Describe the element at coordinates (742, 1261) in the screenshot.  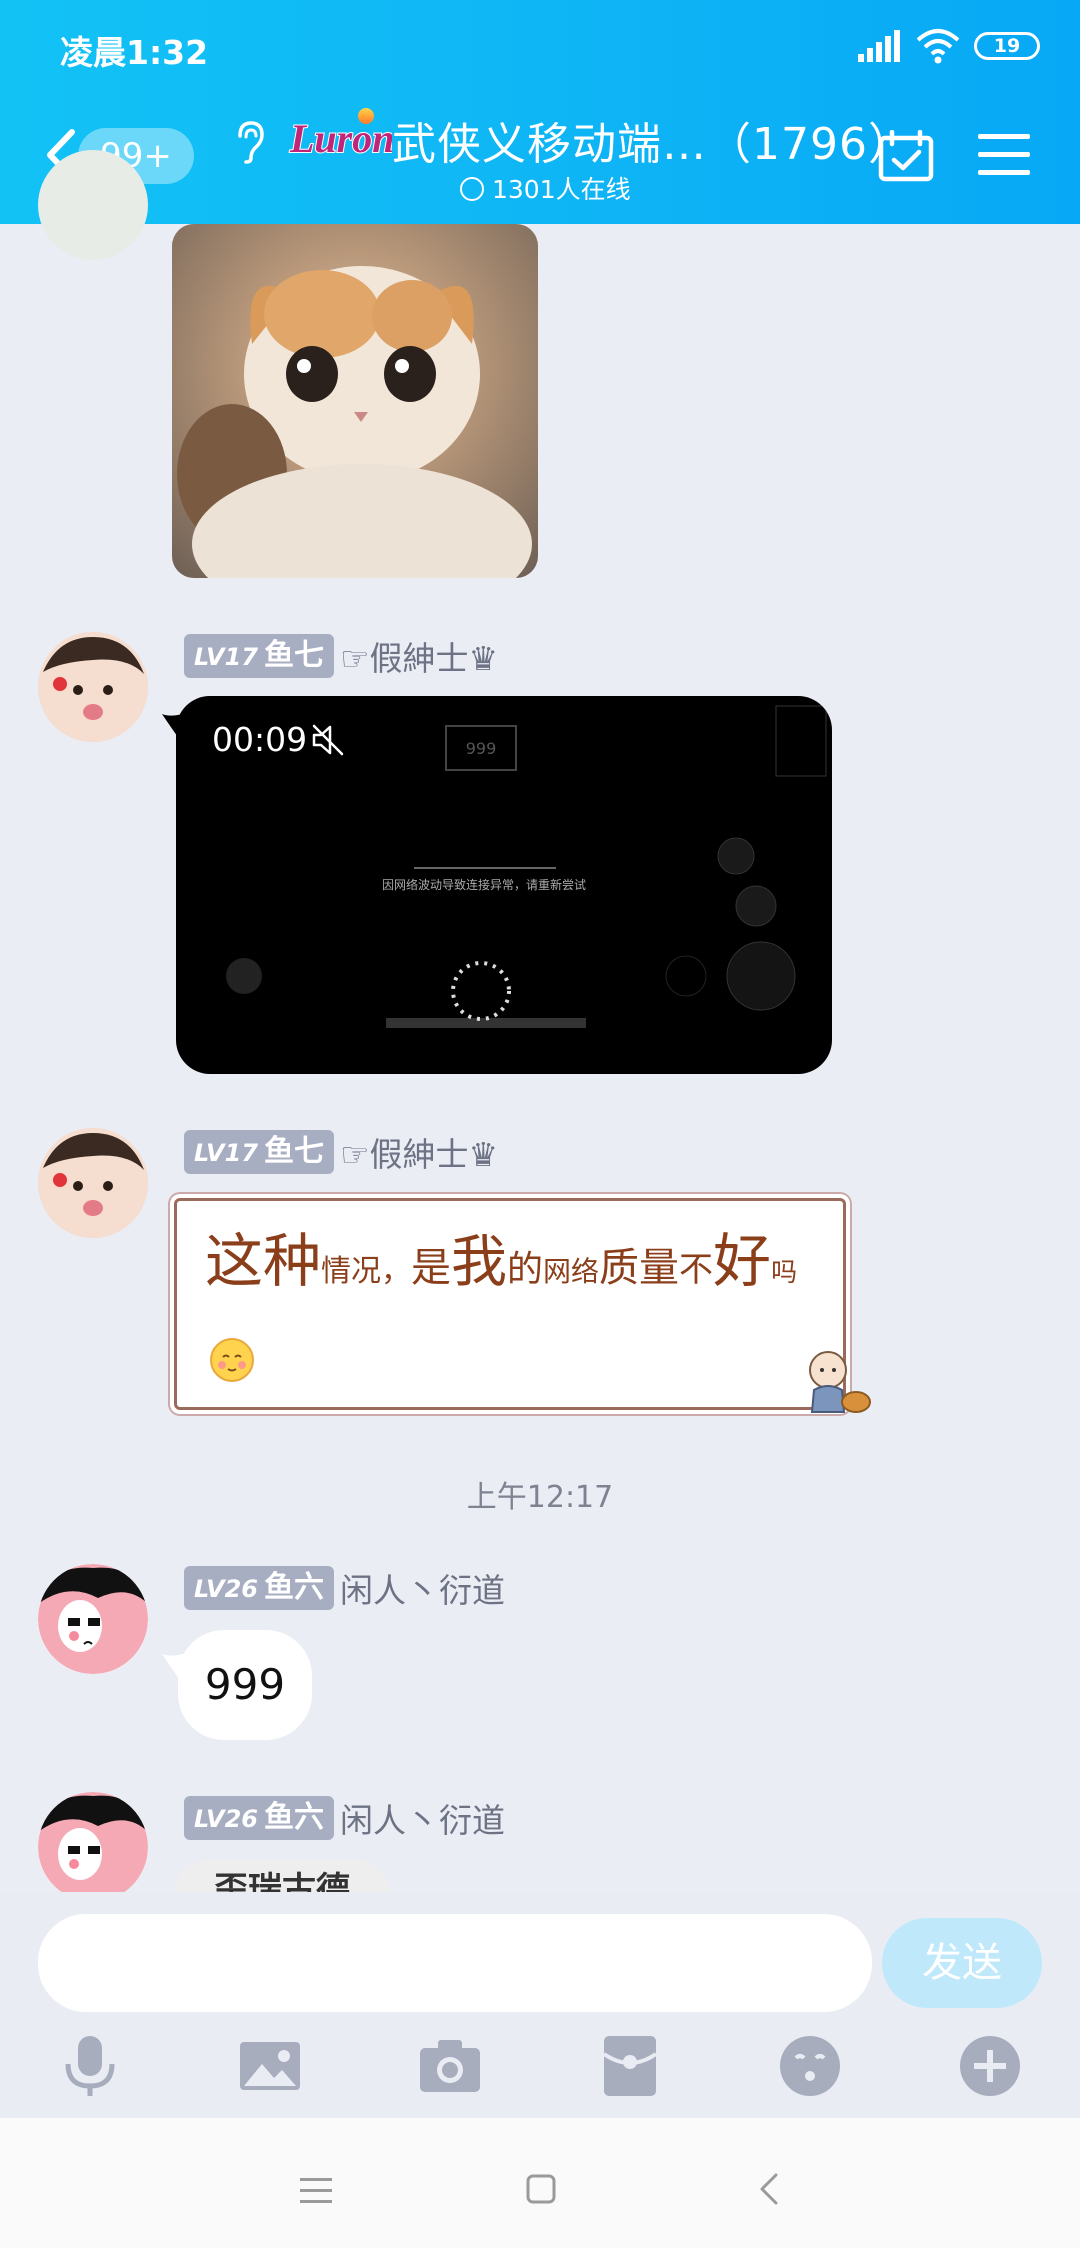
I see `text-fragment: 好` at that location.